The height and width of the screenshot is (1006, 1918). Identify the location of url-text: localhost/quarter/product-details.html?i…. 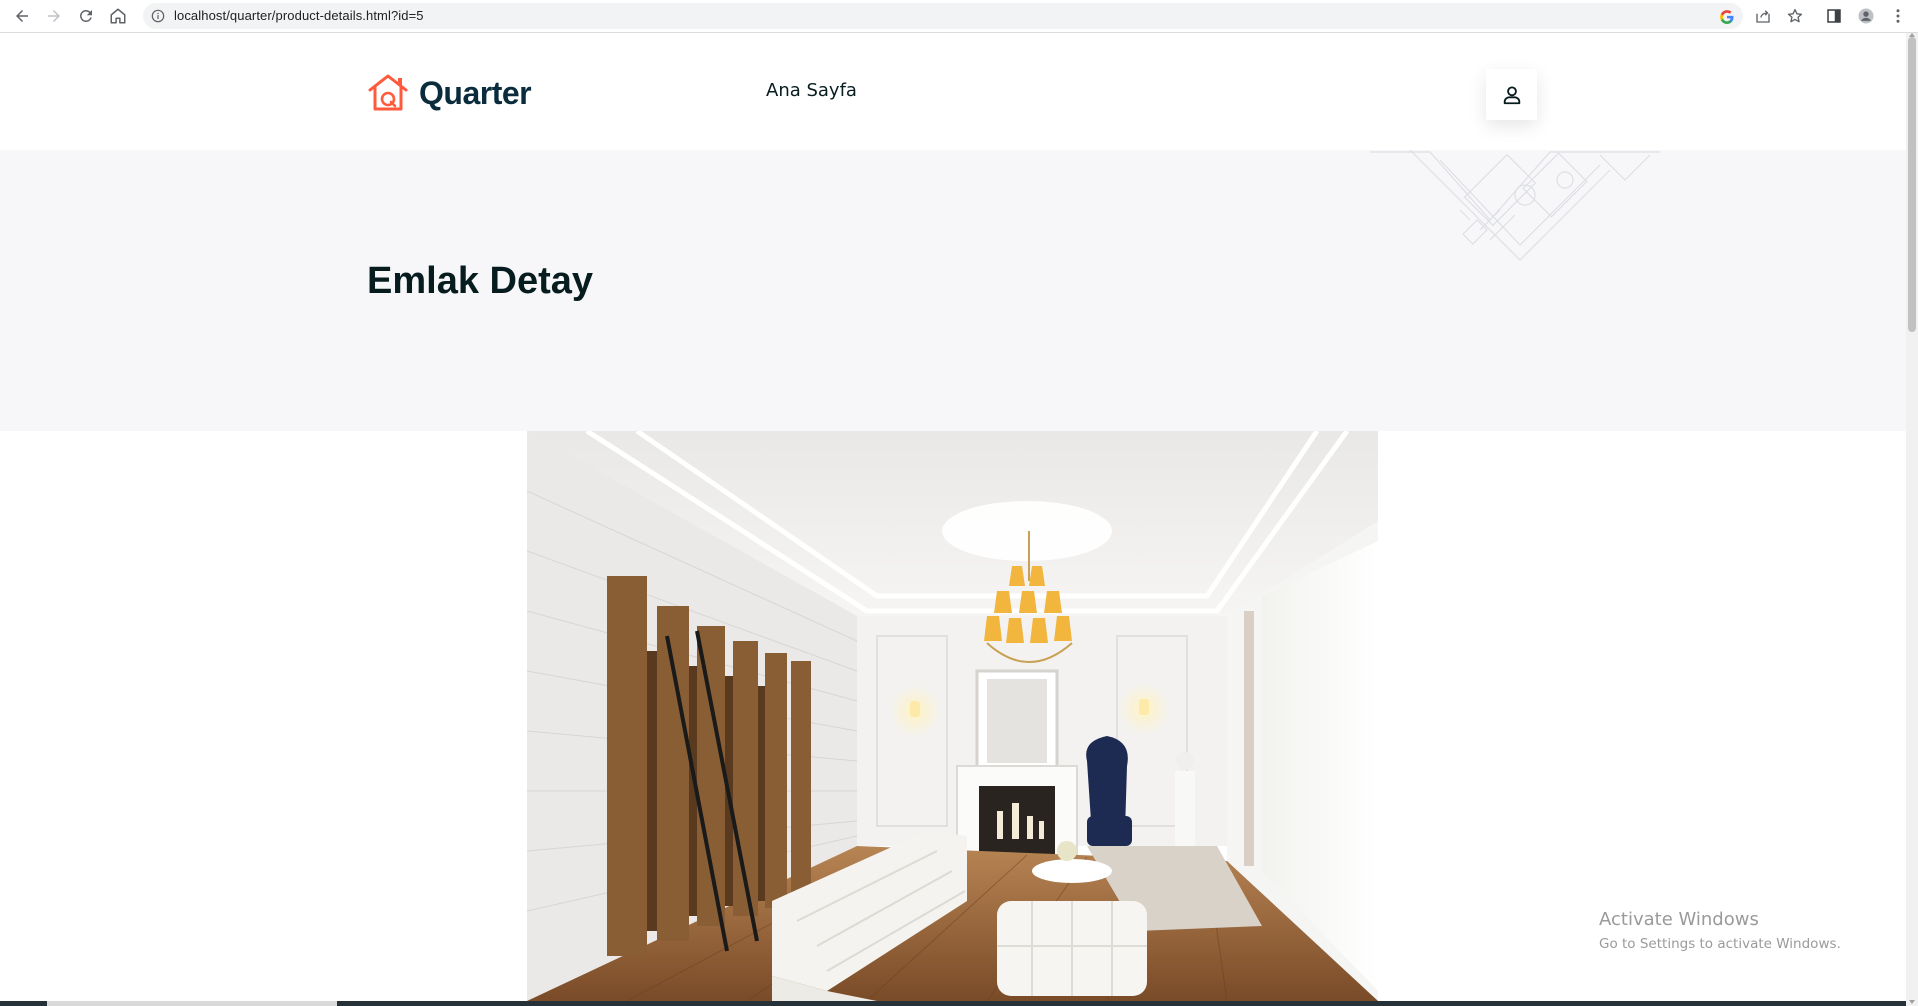
(299, 16).